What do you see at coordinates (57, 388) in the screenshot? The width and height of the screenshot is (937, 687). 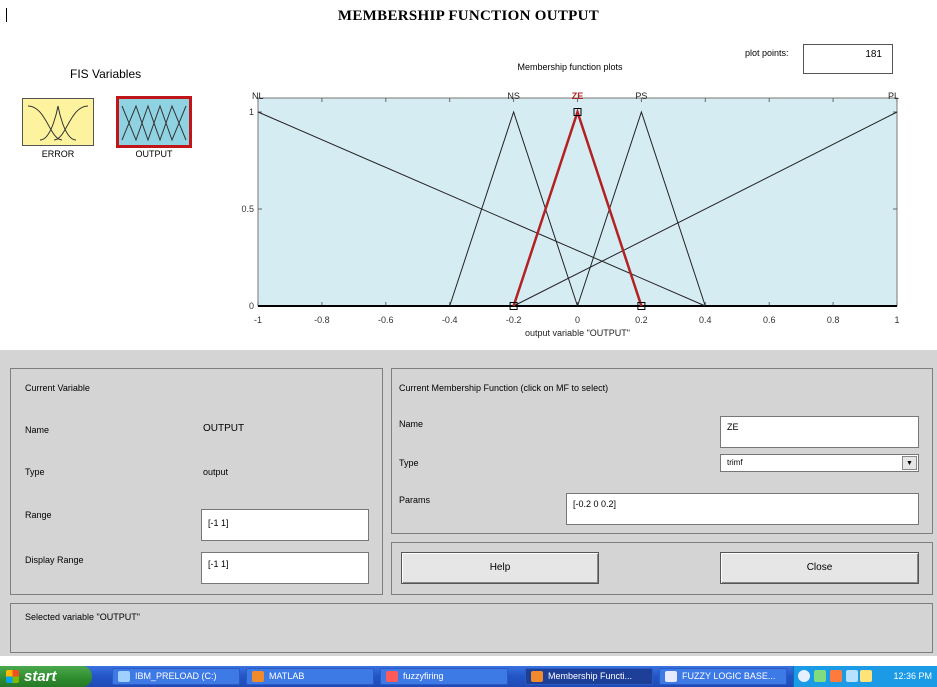 I see `current-variable-heading: Current Variable` at bounding box center [57, 388].